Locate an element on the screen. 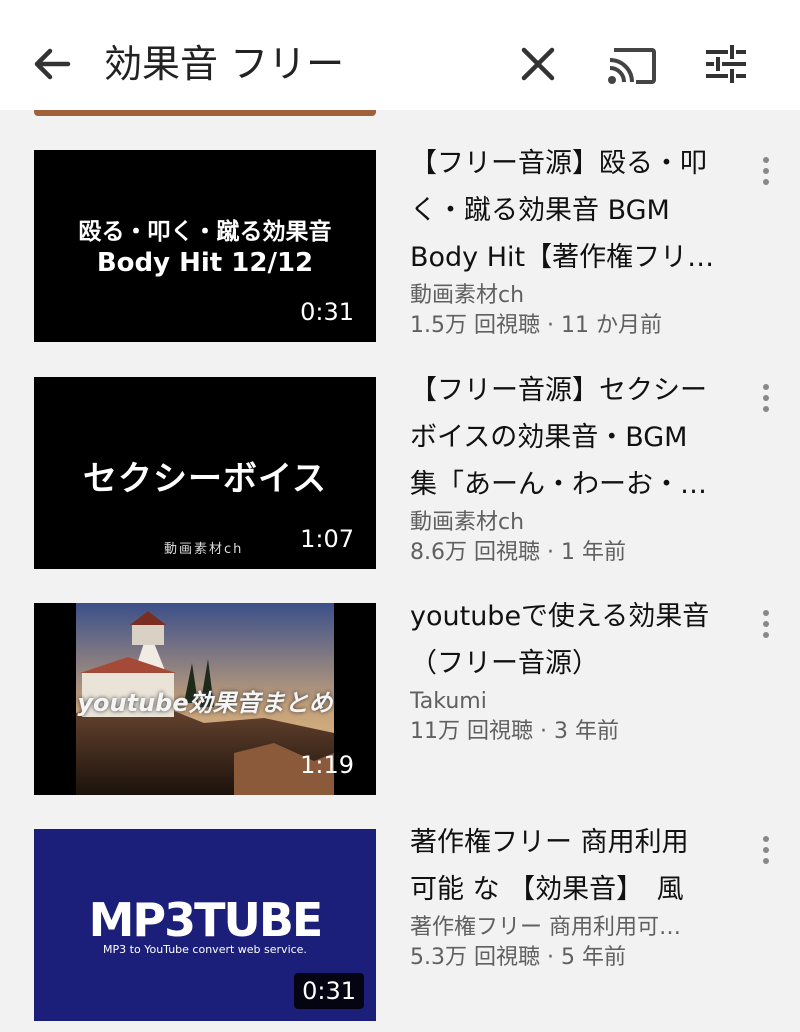  video-stats: 11万 回視聴 · 3 年前 is located at coordinates (514, 731).